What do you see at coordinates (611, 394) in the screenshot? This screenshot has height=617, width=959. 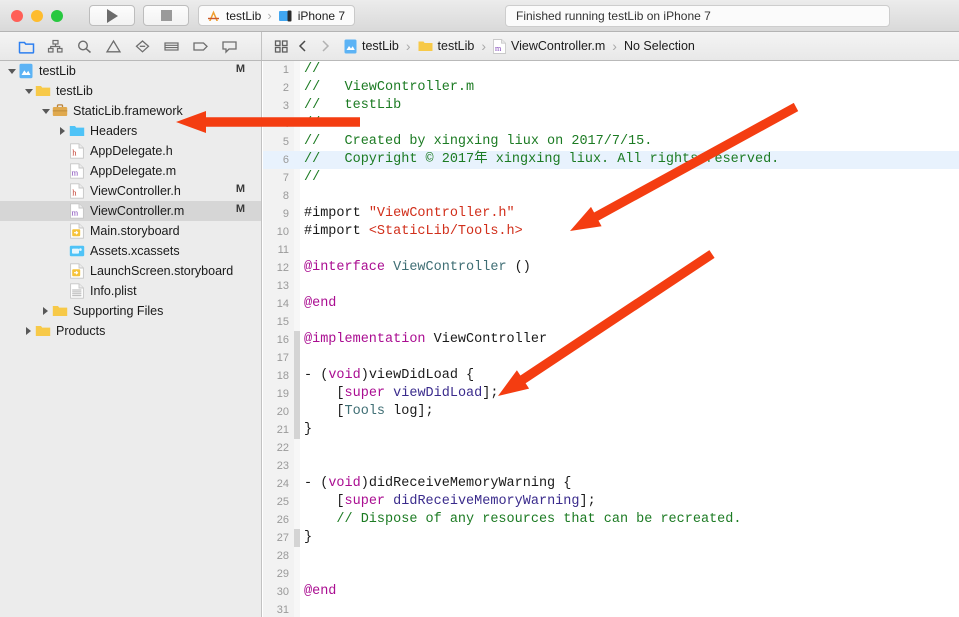 I see `code-line: 19 [super viewDidLoad];` at bounding box center [611, 394].